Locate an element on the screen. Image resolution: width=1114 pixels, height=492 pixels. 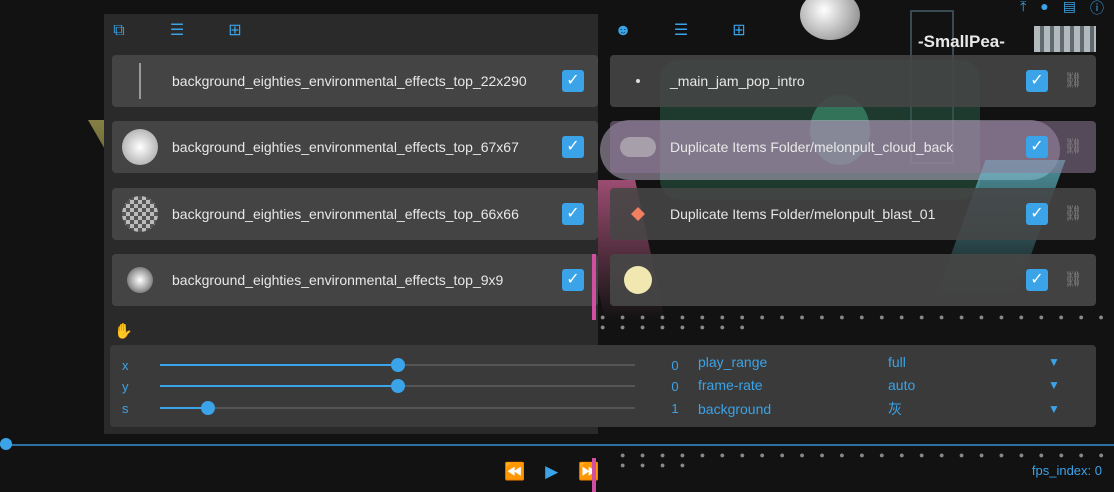
upload-icon: ⤒ is located at coordinates (1023, 9).